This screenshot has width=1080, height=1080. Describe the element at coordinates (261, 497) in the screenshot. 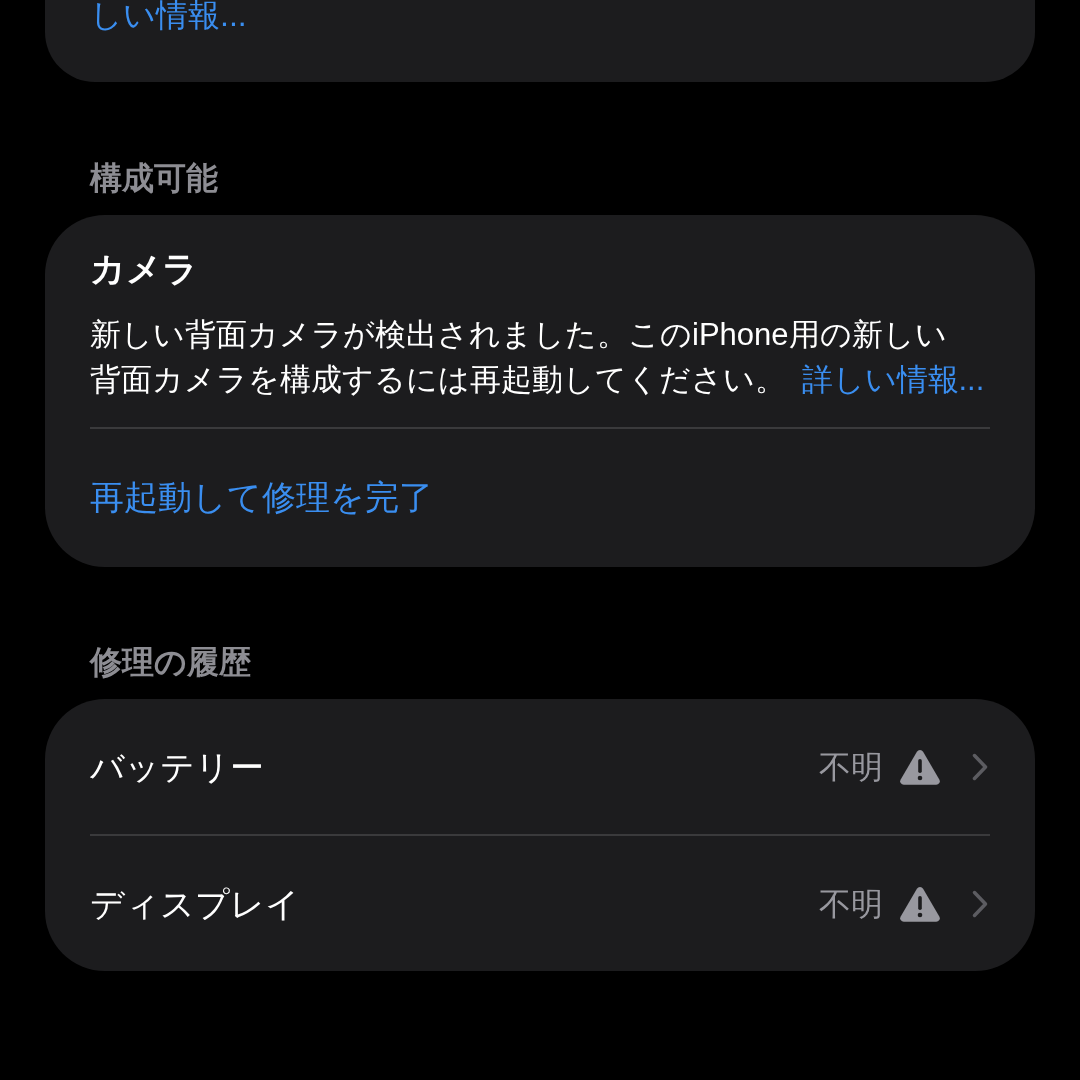

I see `restart-button: 再起動して修理を完了` at that location.